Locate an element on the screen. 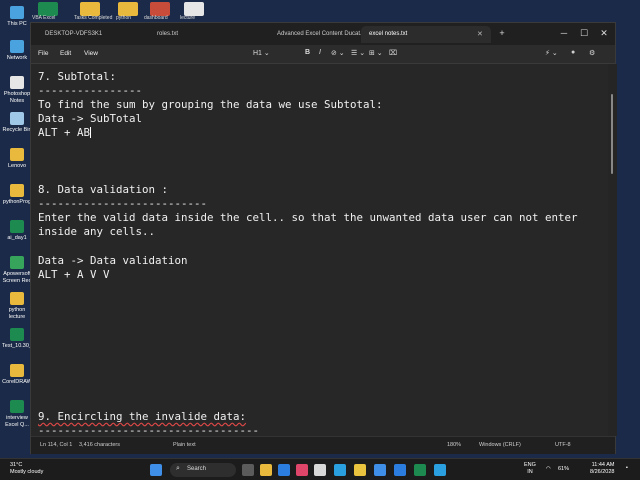 This screenshot has width=640, height=480. notification-icon: ▪ is located at coordinates (627, 468).